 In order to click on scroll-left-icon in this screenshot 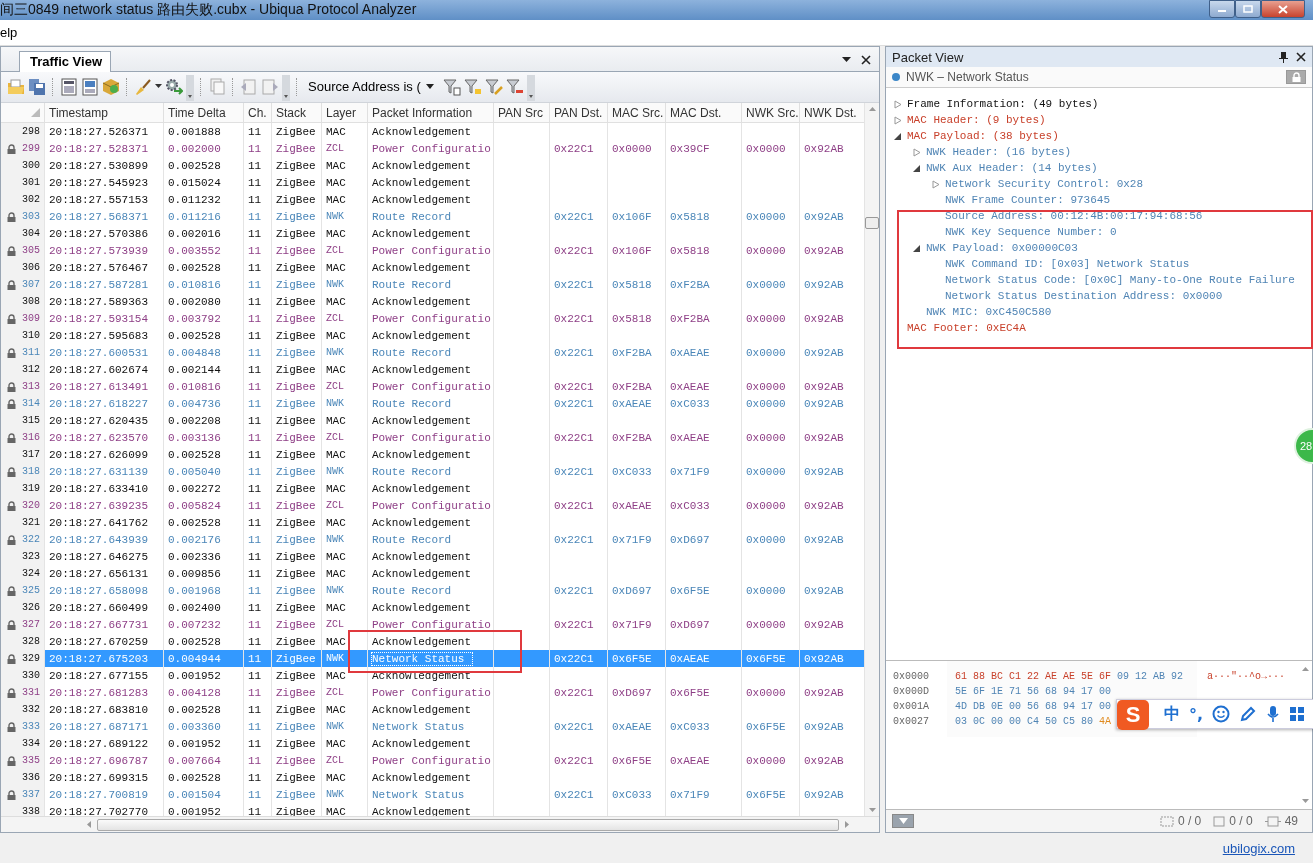, I will do `click(89, 825)`.